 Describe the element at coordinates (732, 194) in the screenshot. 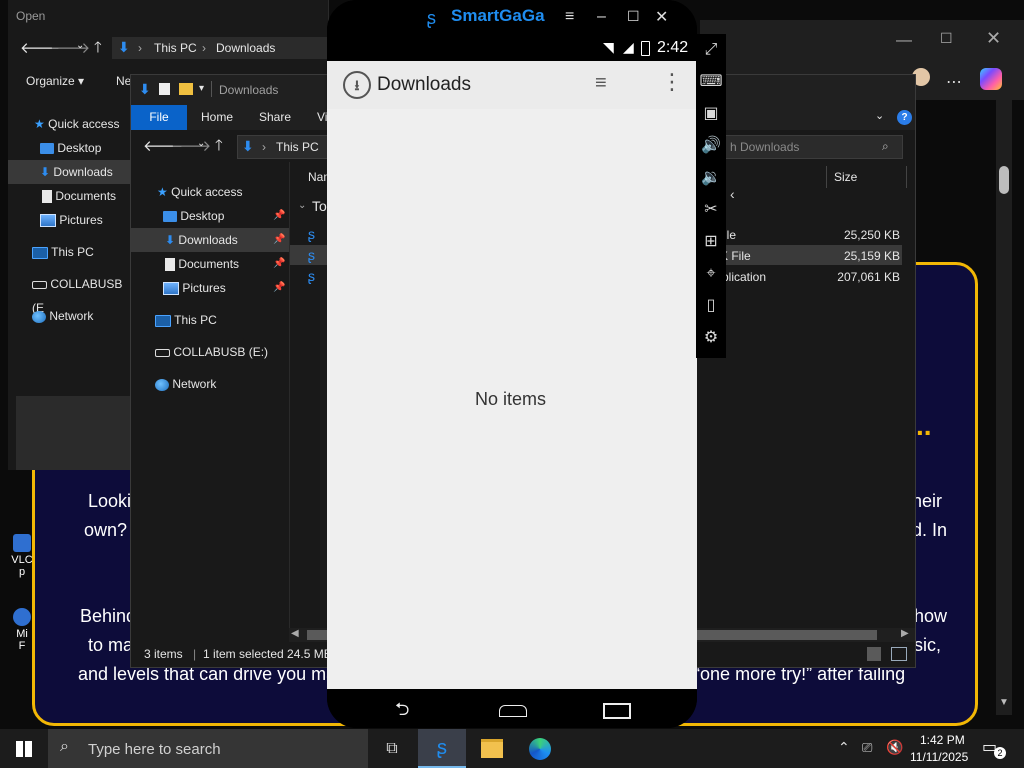

I see `collapse-toolbar-icon: ‹` at that location.